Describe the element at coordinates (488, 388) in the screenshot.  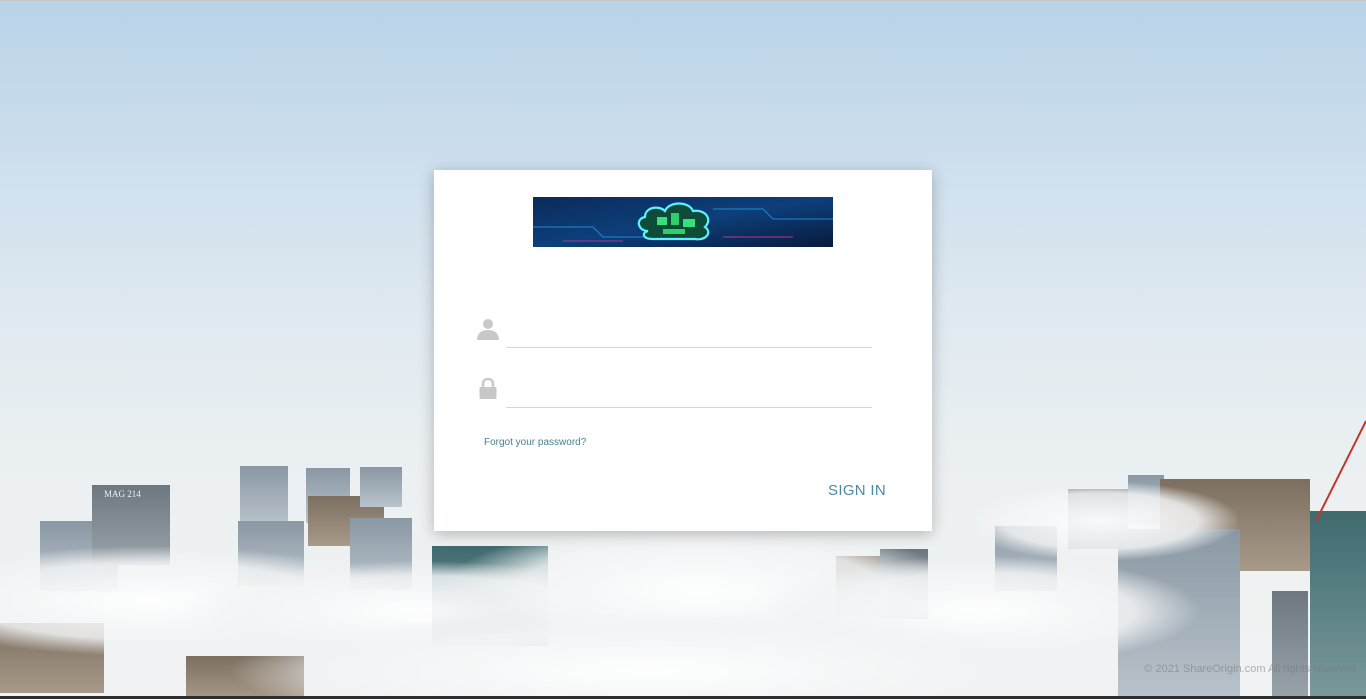
I see `lock-icon` at that location.